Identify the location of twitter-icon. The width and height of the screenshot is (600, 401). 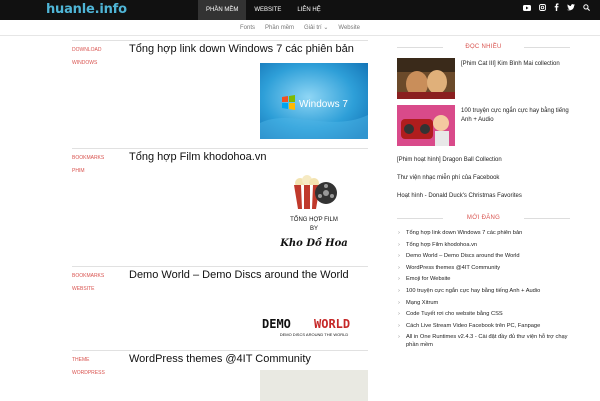
(571, 10).